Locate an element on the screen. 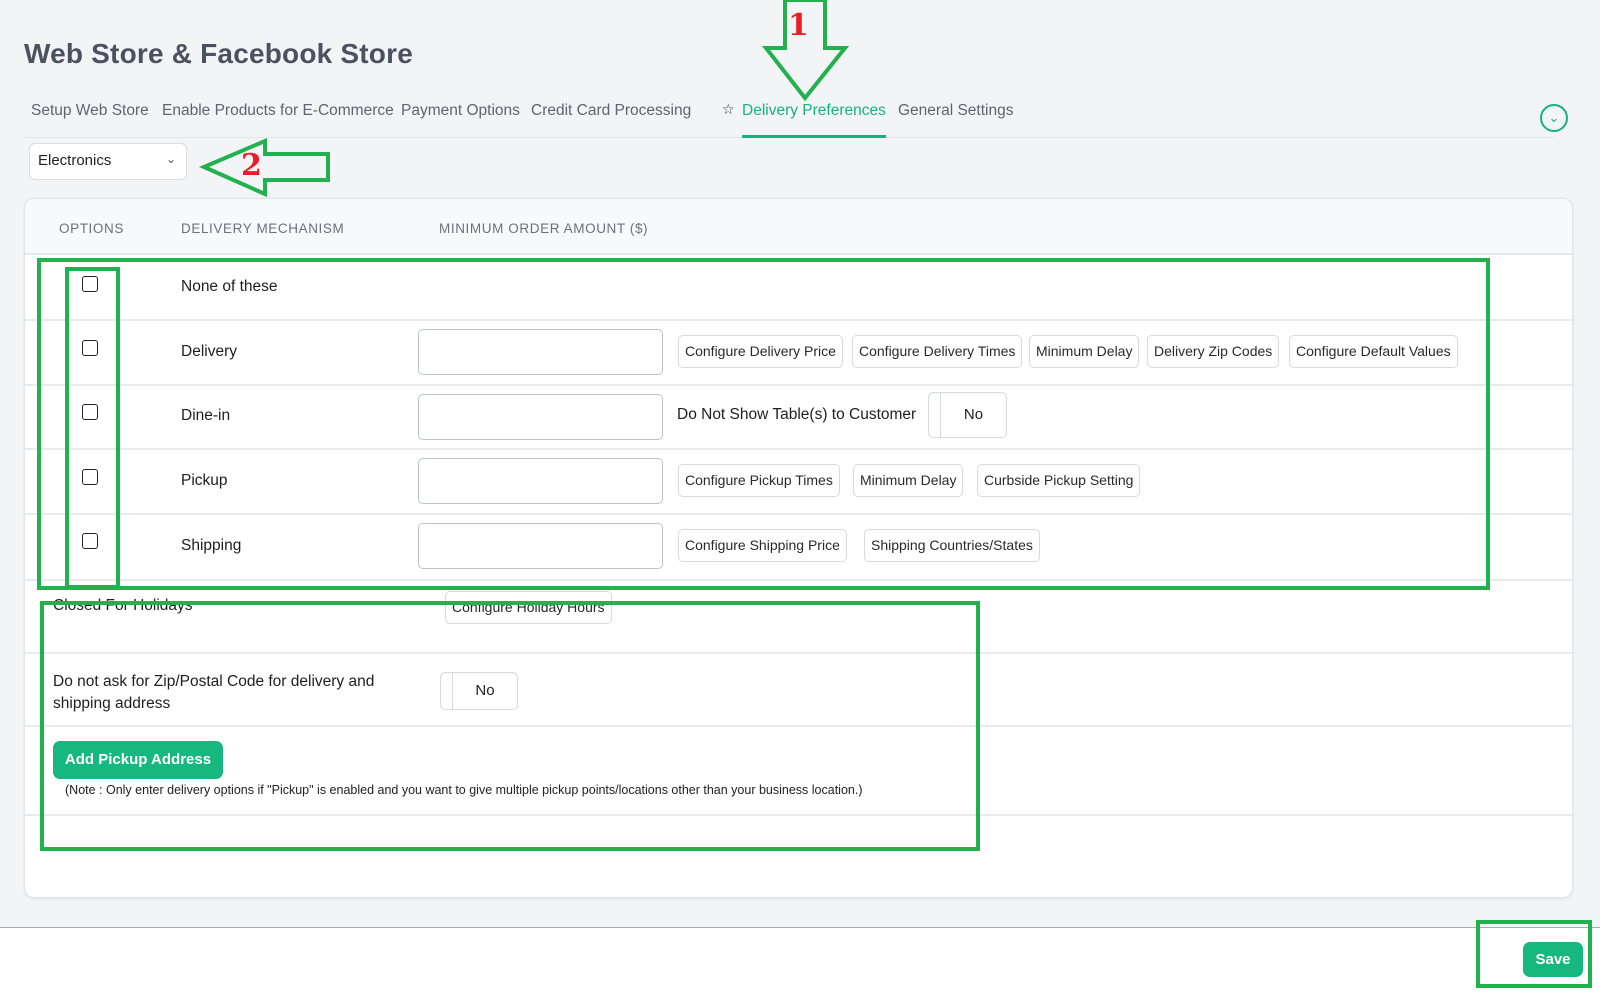 The width and height of the screenshot is (1600, 992). save-button: Save is located at coordinates (1553, 959).